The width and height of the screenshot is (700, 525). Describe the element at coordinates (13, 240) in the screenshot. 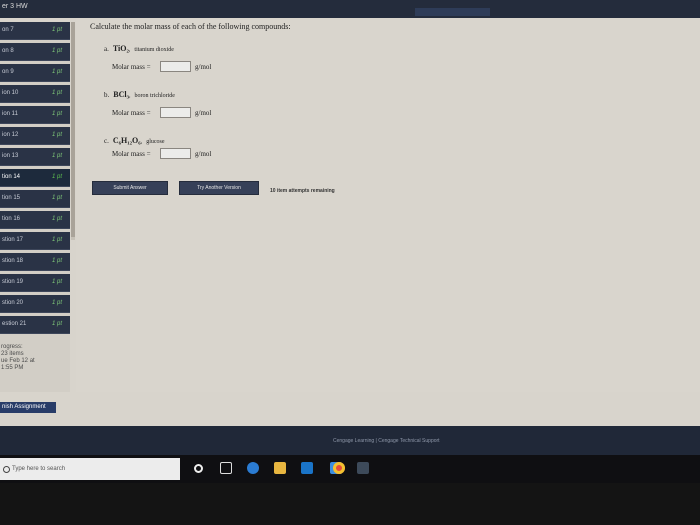

I see `sidebar-item-label: stion 17` at that location.